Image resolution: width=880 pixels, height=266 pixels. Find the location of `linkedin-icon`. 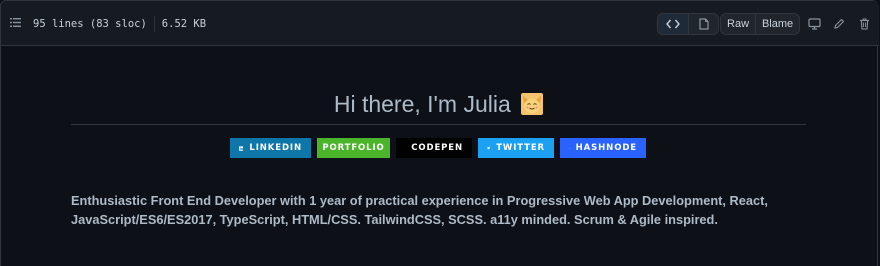

linkedin-icon is located at coordinates (241, 148).